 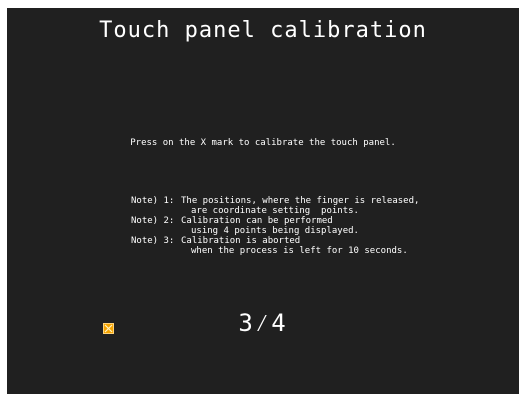 I want to click on page-title: Touch panel calibration, so click(x=263, y=30).